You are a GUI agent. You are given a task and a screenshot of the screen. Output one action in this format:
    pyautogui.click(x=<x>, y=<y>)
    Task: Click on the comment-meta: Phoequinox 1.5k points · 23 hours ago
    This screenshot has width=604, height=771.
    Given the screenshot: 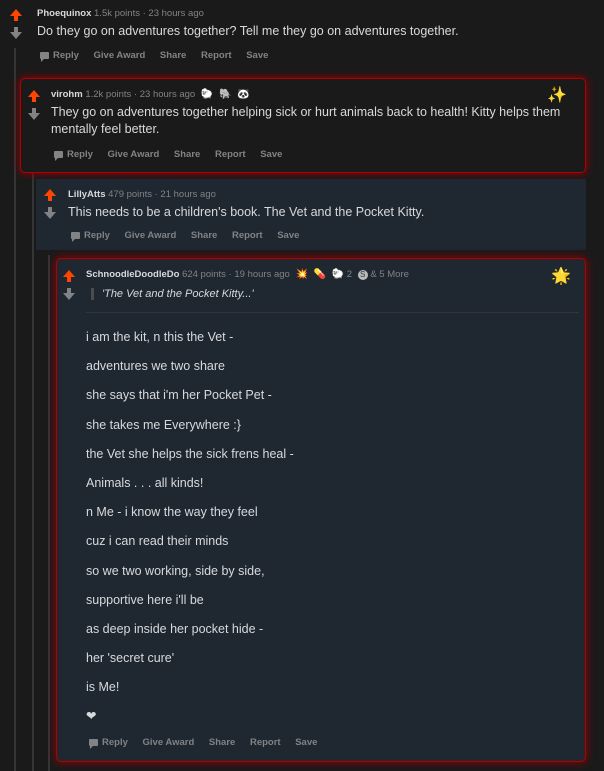 What is the action you would take?
    pyautogui.click(x=120, y=13)
    